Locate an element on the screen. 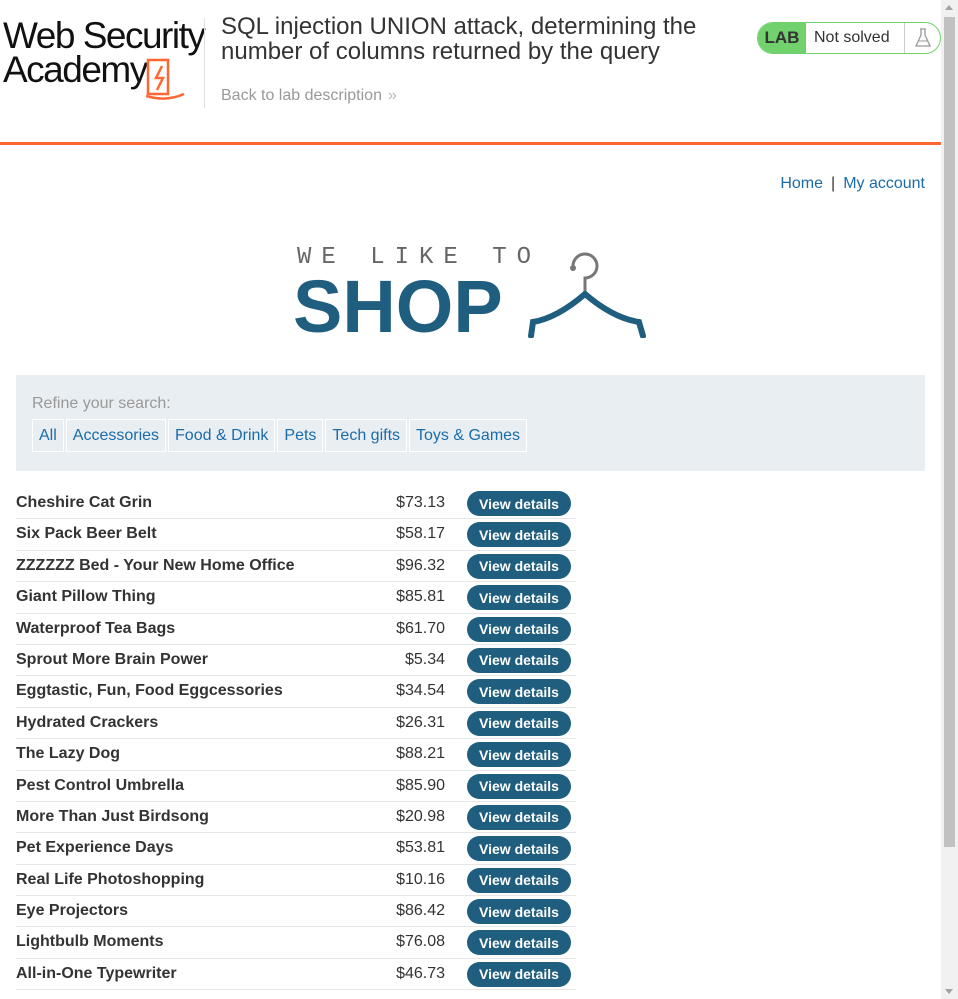 Image resolution: width=958 pixels, height=999 pixels. category-pets: Pets is located at coordinates (300, 435).